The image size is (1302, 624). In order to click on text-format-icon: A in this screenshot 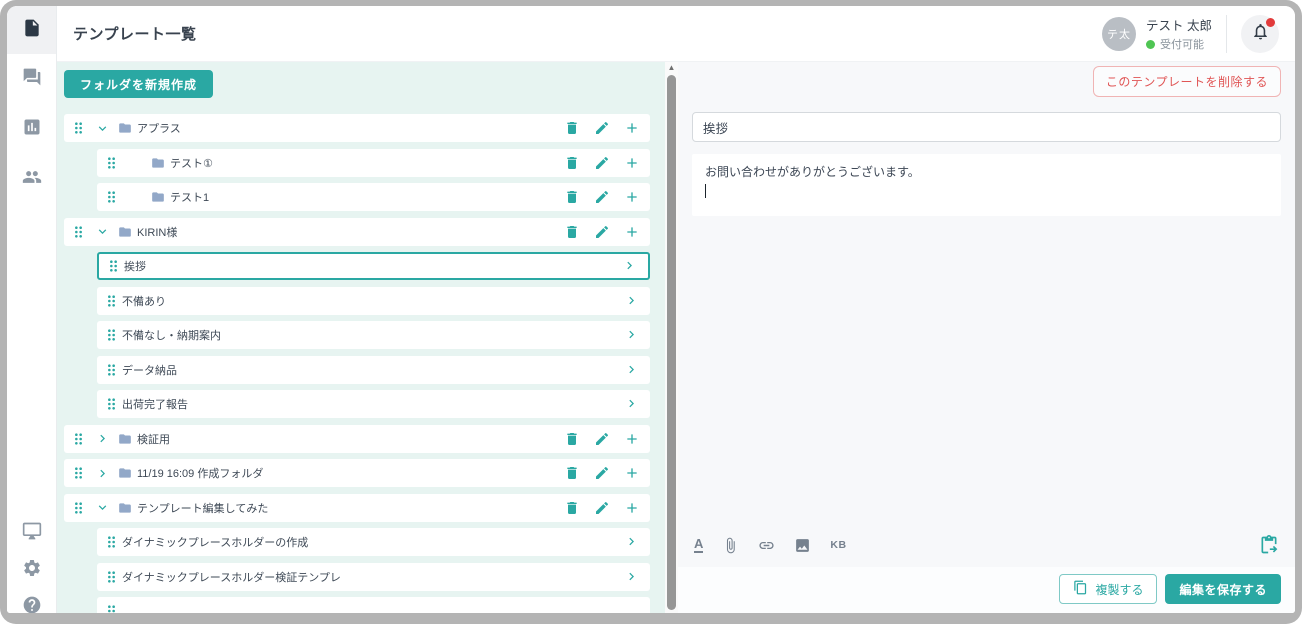, I will do `click(699, 545)`.